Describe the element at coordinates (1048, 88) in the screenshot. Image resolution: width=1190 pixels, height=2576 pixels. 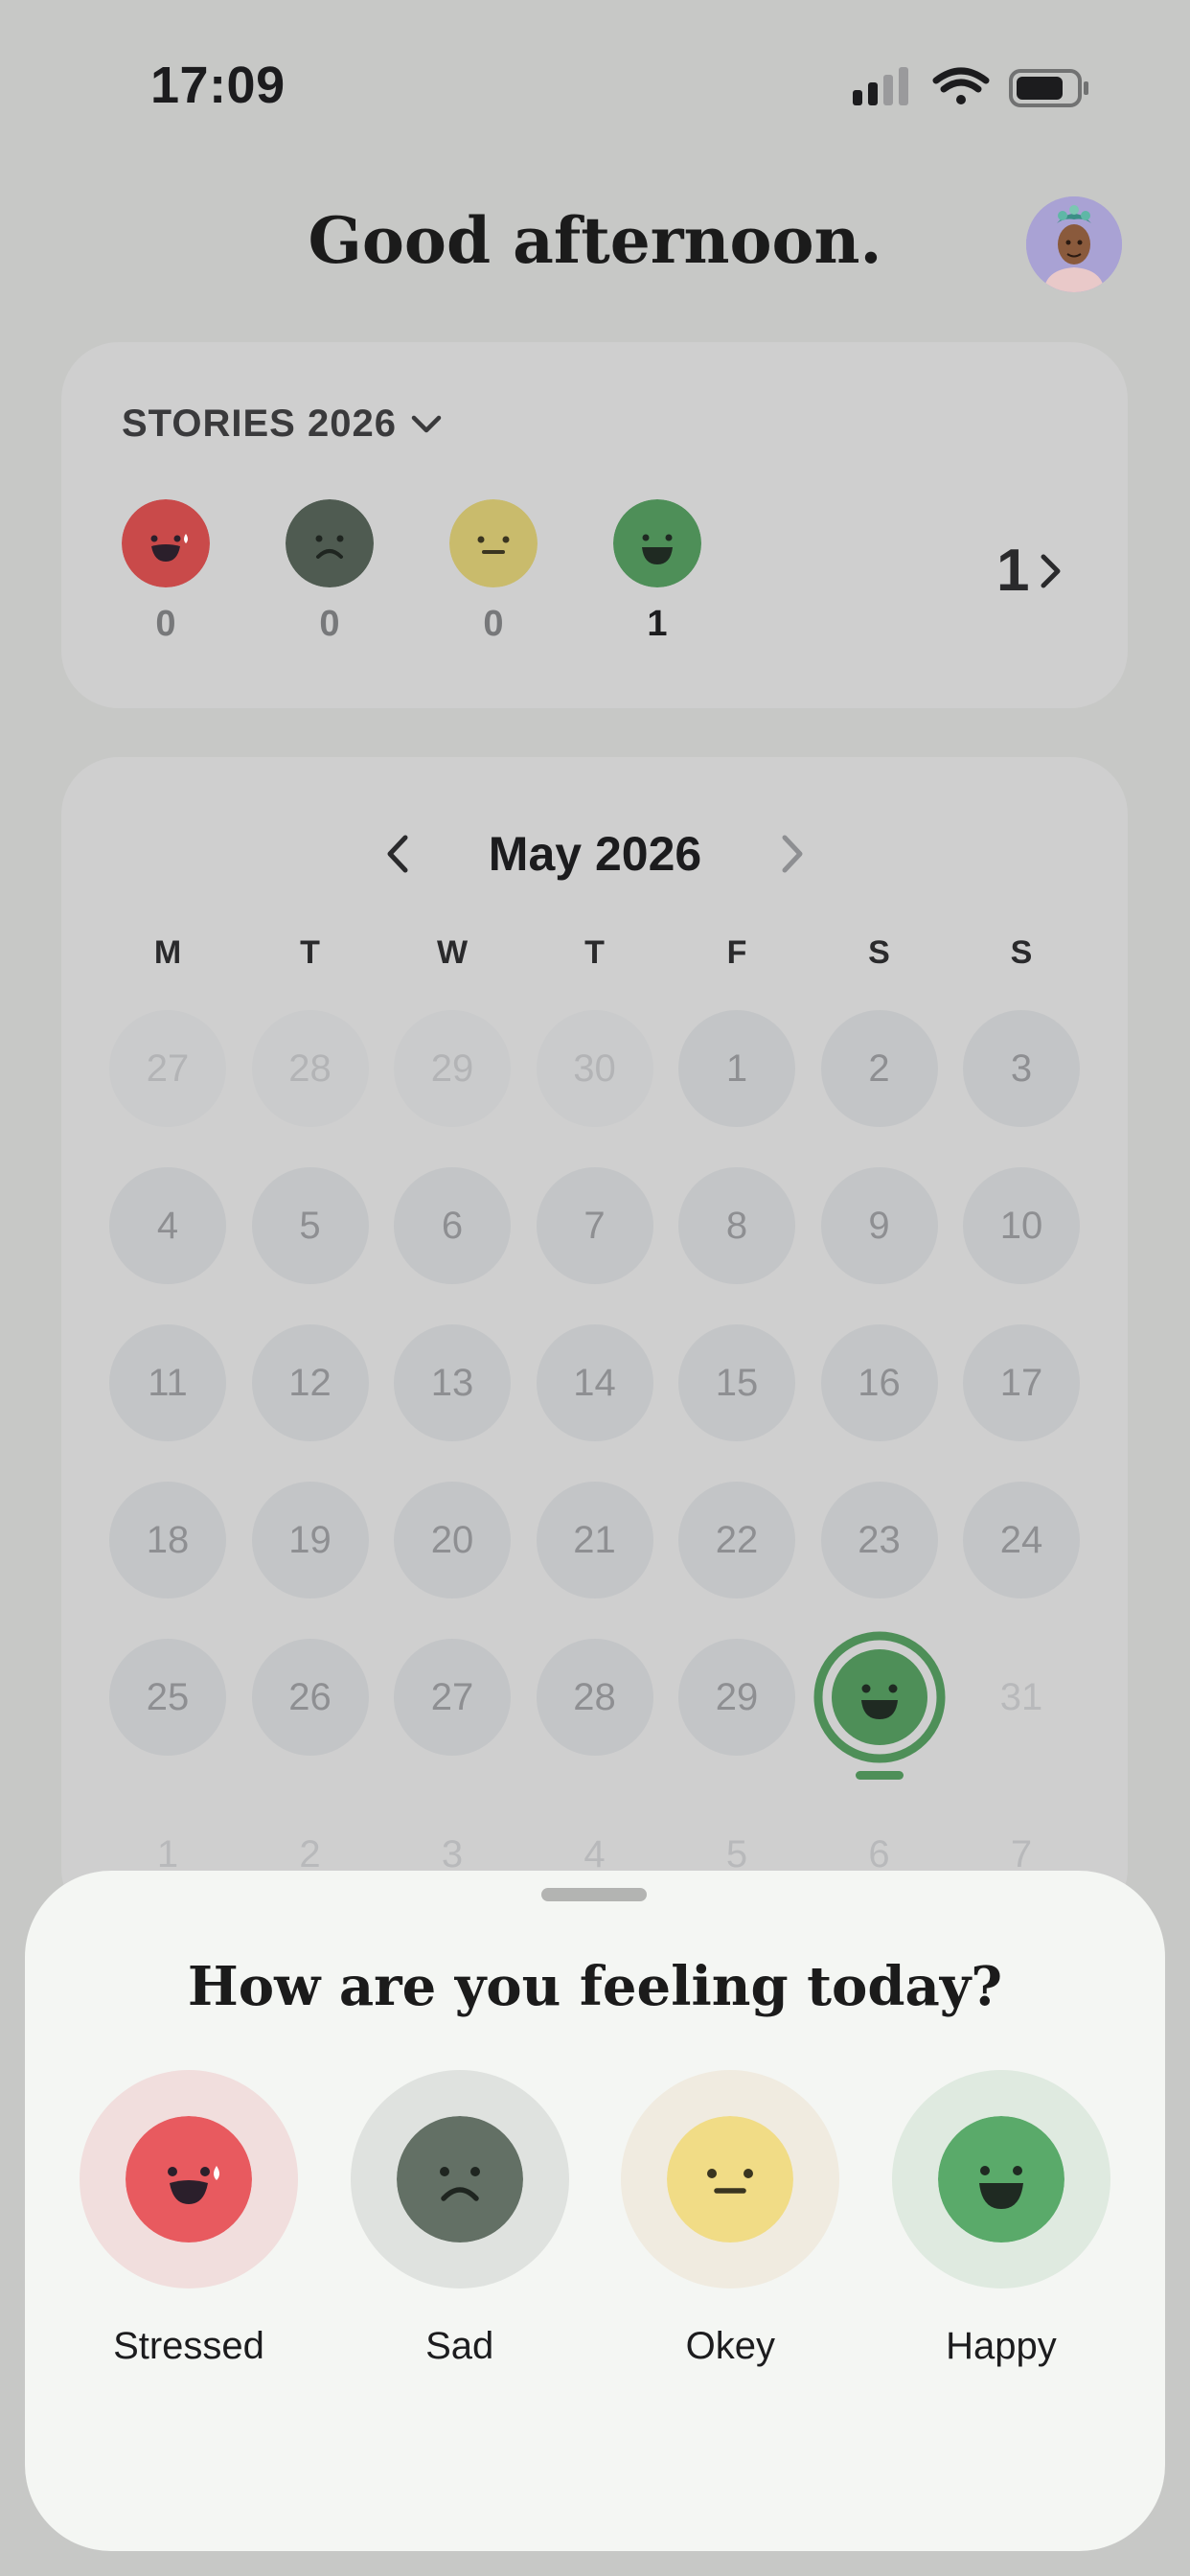
I see `battery-icon` at that location.